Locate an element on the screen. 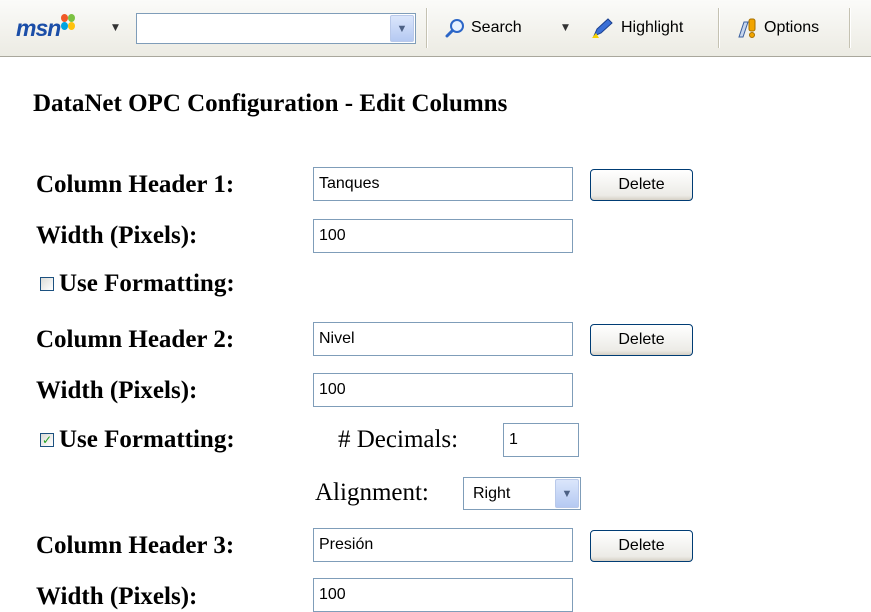 The width and height of the screenshot is (871, 612). column-header-1-label: Column Header 1: is located at coordinates (135, 184).